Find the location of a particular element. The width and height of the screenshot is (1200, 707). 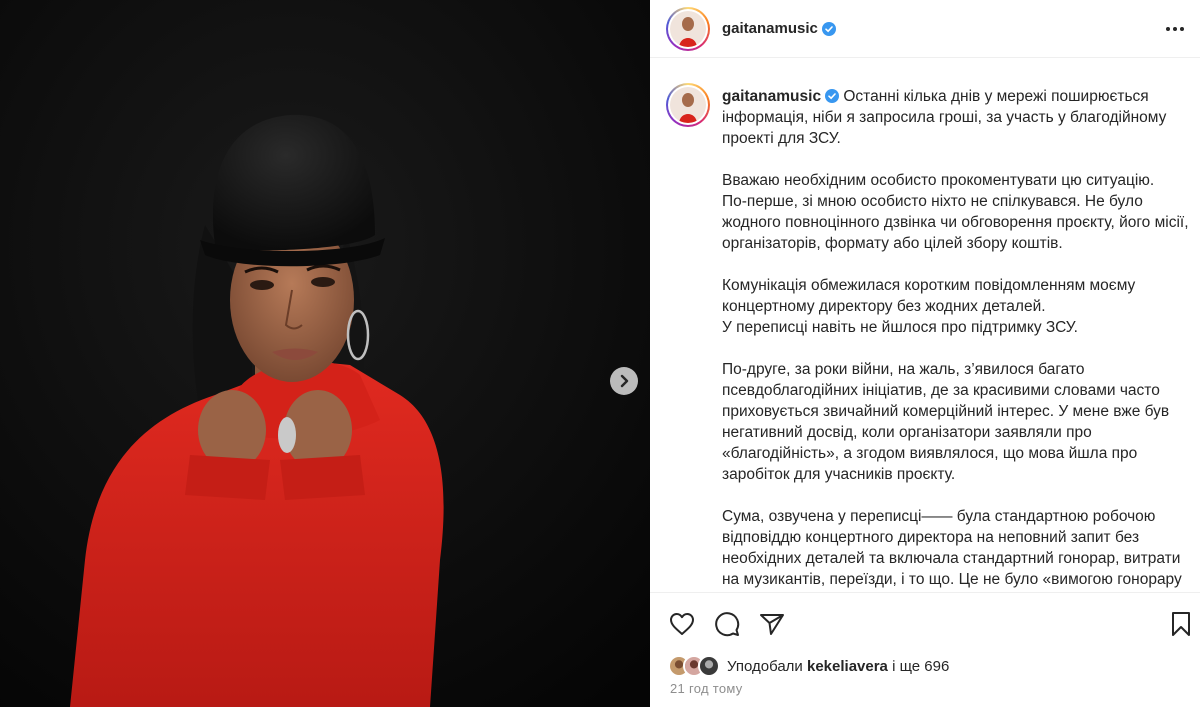

author-username: gaitanamusic is located at coordinates (770, 28).